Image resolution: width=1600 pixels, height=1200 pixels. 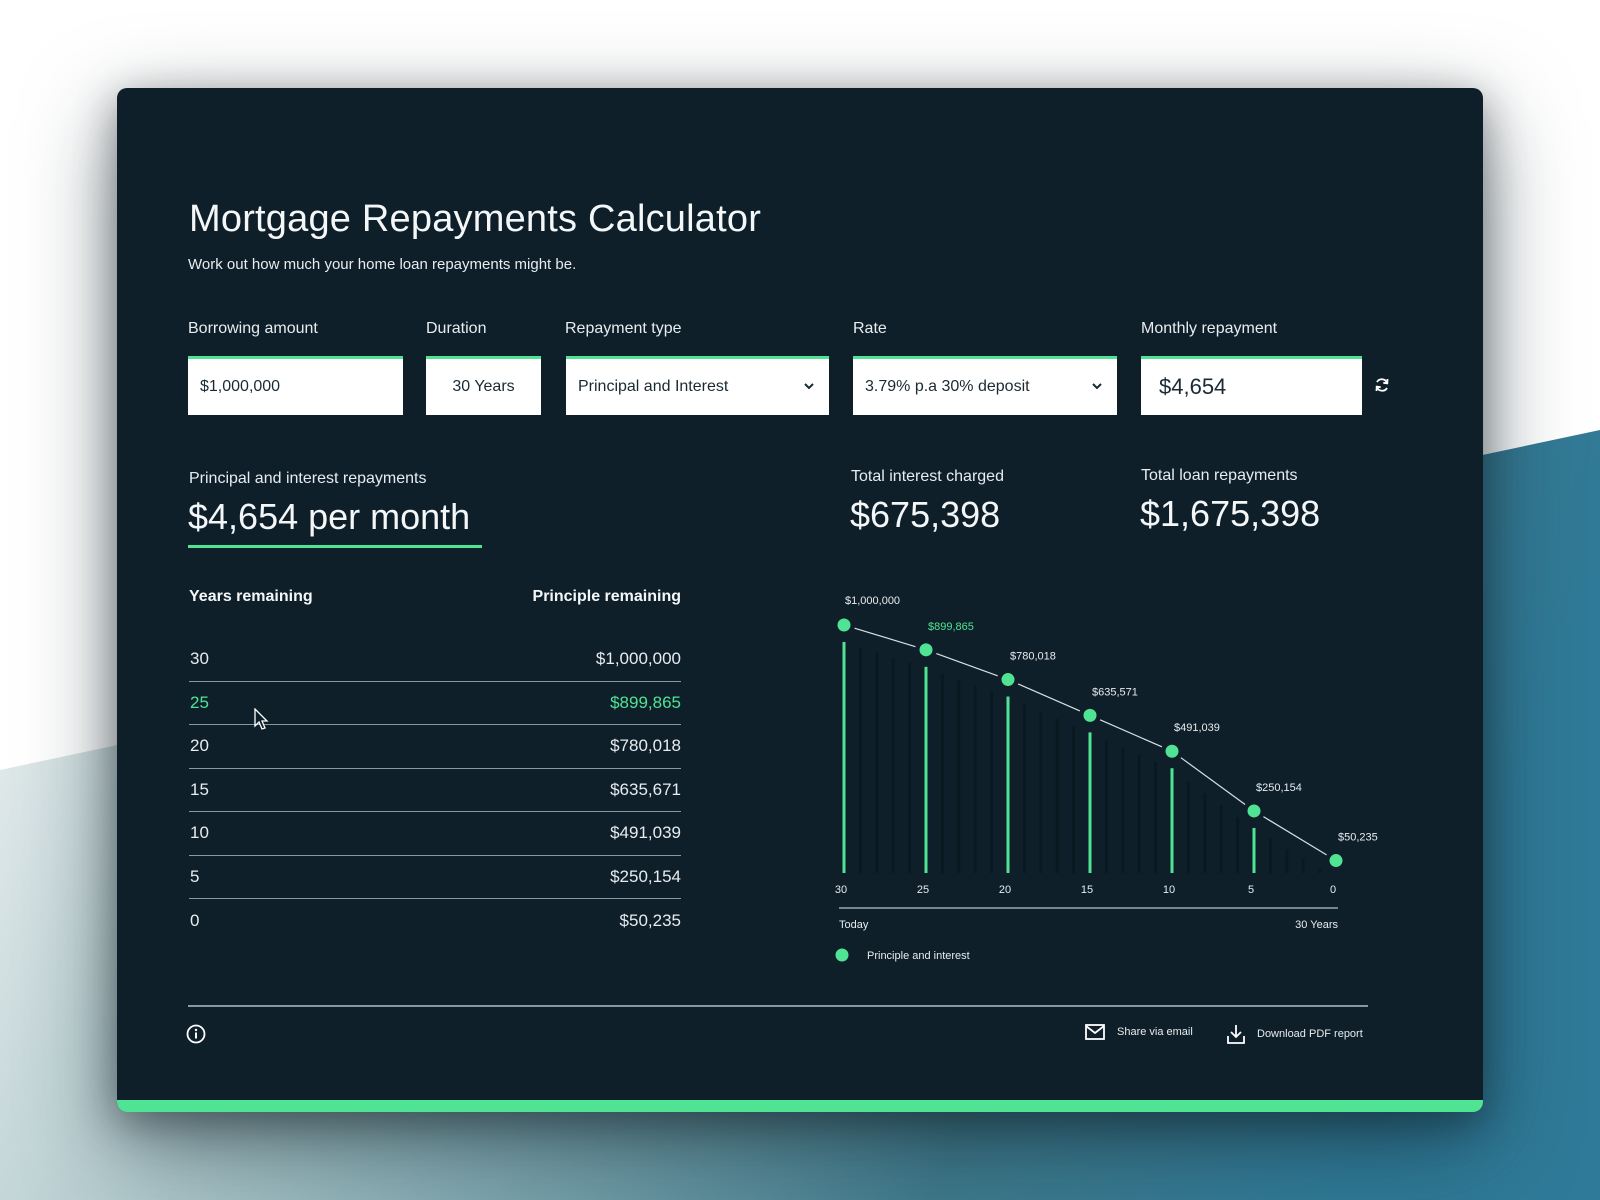 What do you see at coordinates (435, 834) in the screenshot?
I see `table-row: 10 $491,039` at bounding box center [435, 834].